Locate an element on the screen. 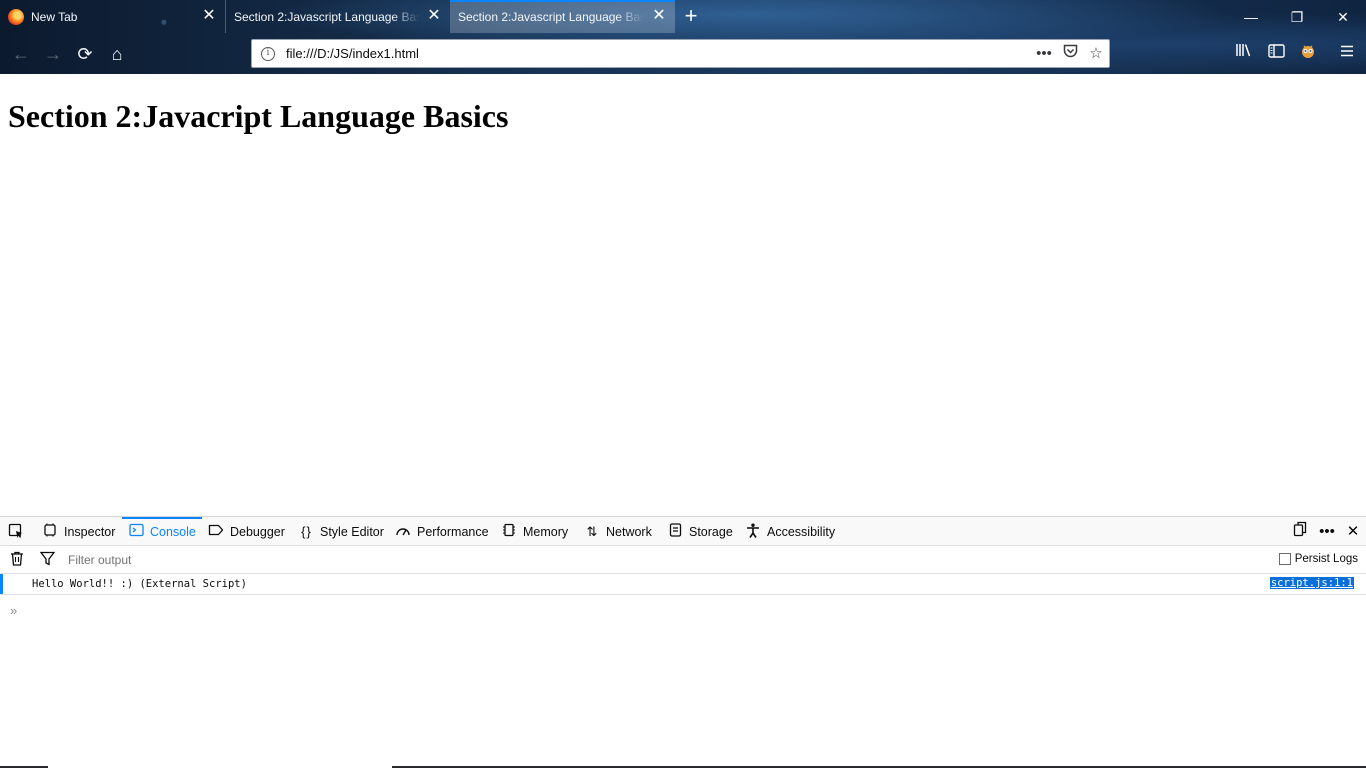 The image size is (1366, 768). tab-performance: Performance is located at coordinates (442, 531).